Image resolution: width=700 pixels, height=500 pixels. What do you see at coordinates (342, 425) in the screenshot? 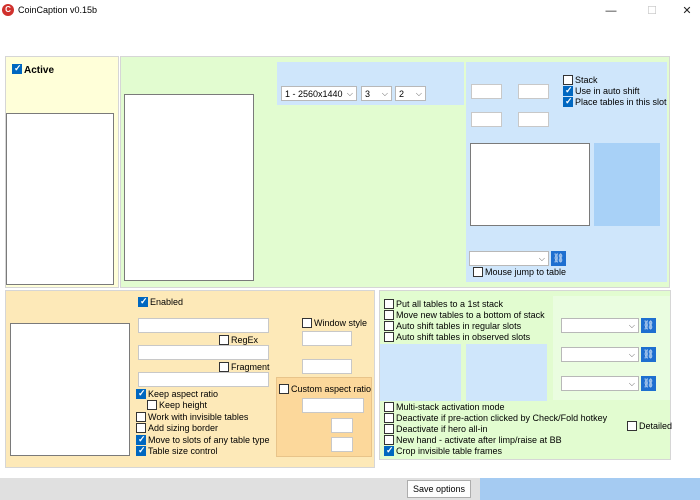
I see `aspect-width-input` at bounding box center [342, 425].